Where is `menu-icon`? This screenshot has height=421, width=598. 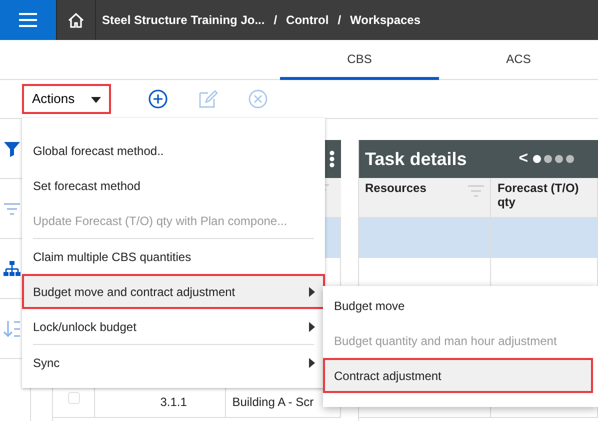 menu-icon is located at coordinates (28, 20).